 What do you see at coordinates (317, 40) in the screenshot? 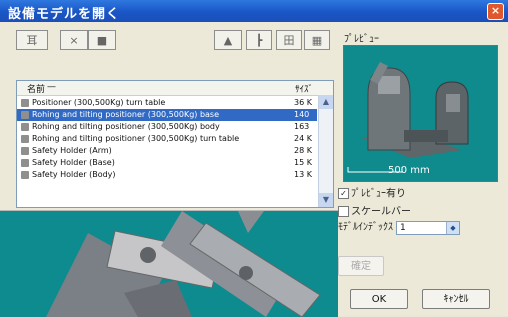
I see `view-details-button: ▦` at bounding box center [317, 40].